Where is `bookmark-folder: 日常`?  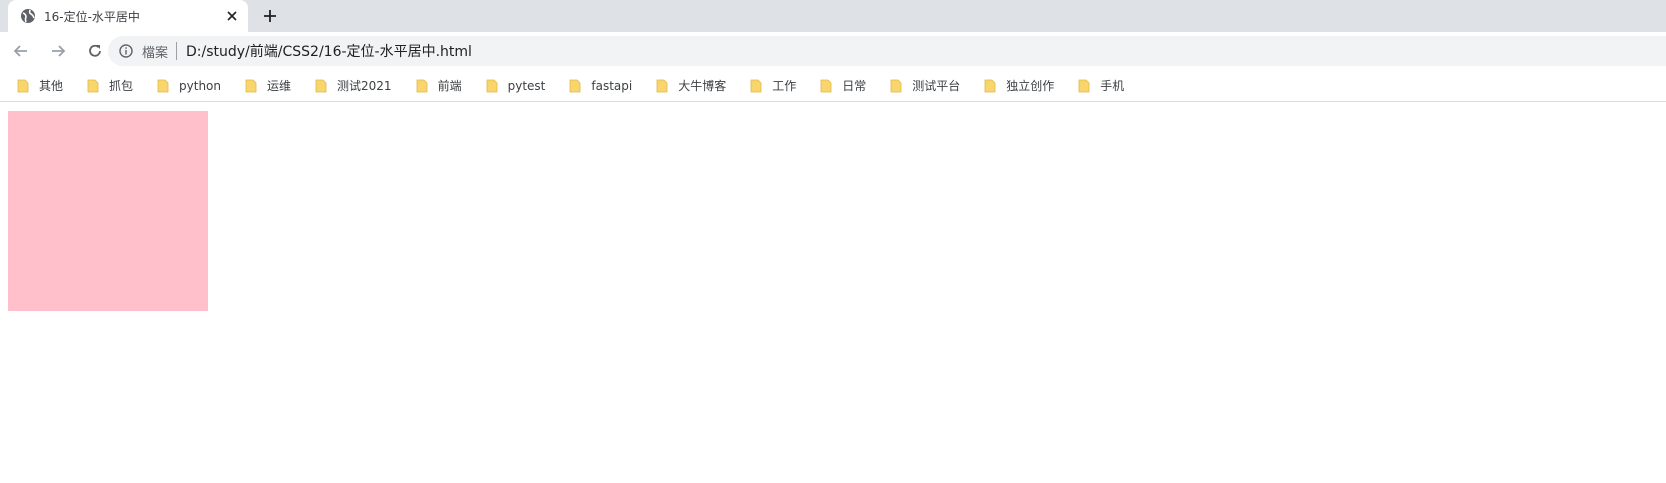 bookmark-folder: 日常 is located at coordinates (843, 86).